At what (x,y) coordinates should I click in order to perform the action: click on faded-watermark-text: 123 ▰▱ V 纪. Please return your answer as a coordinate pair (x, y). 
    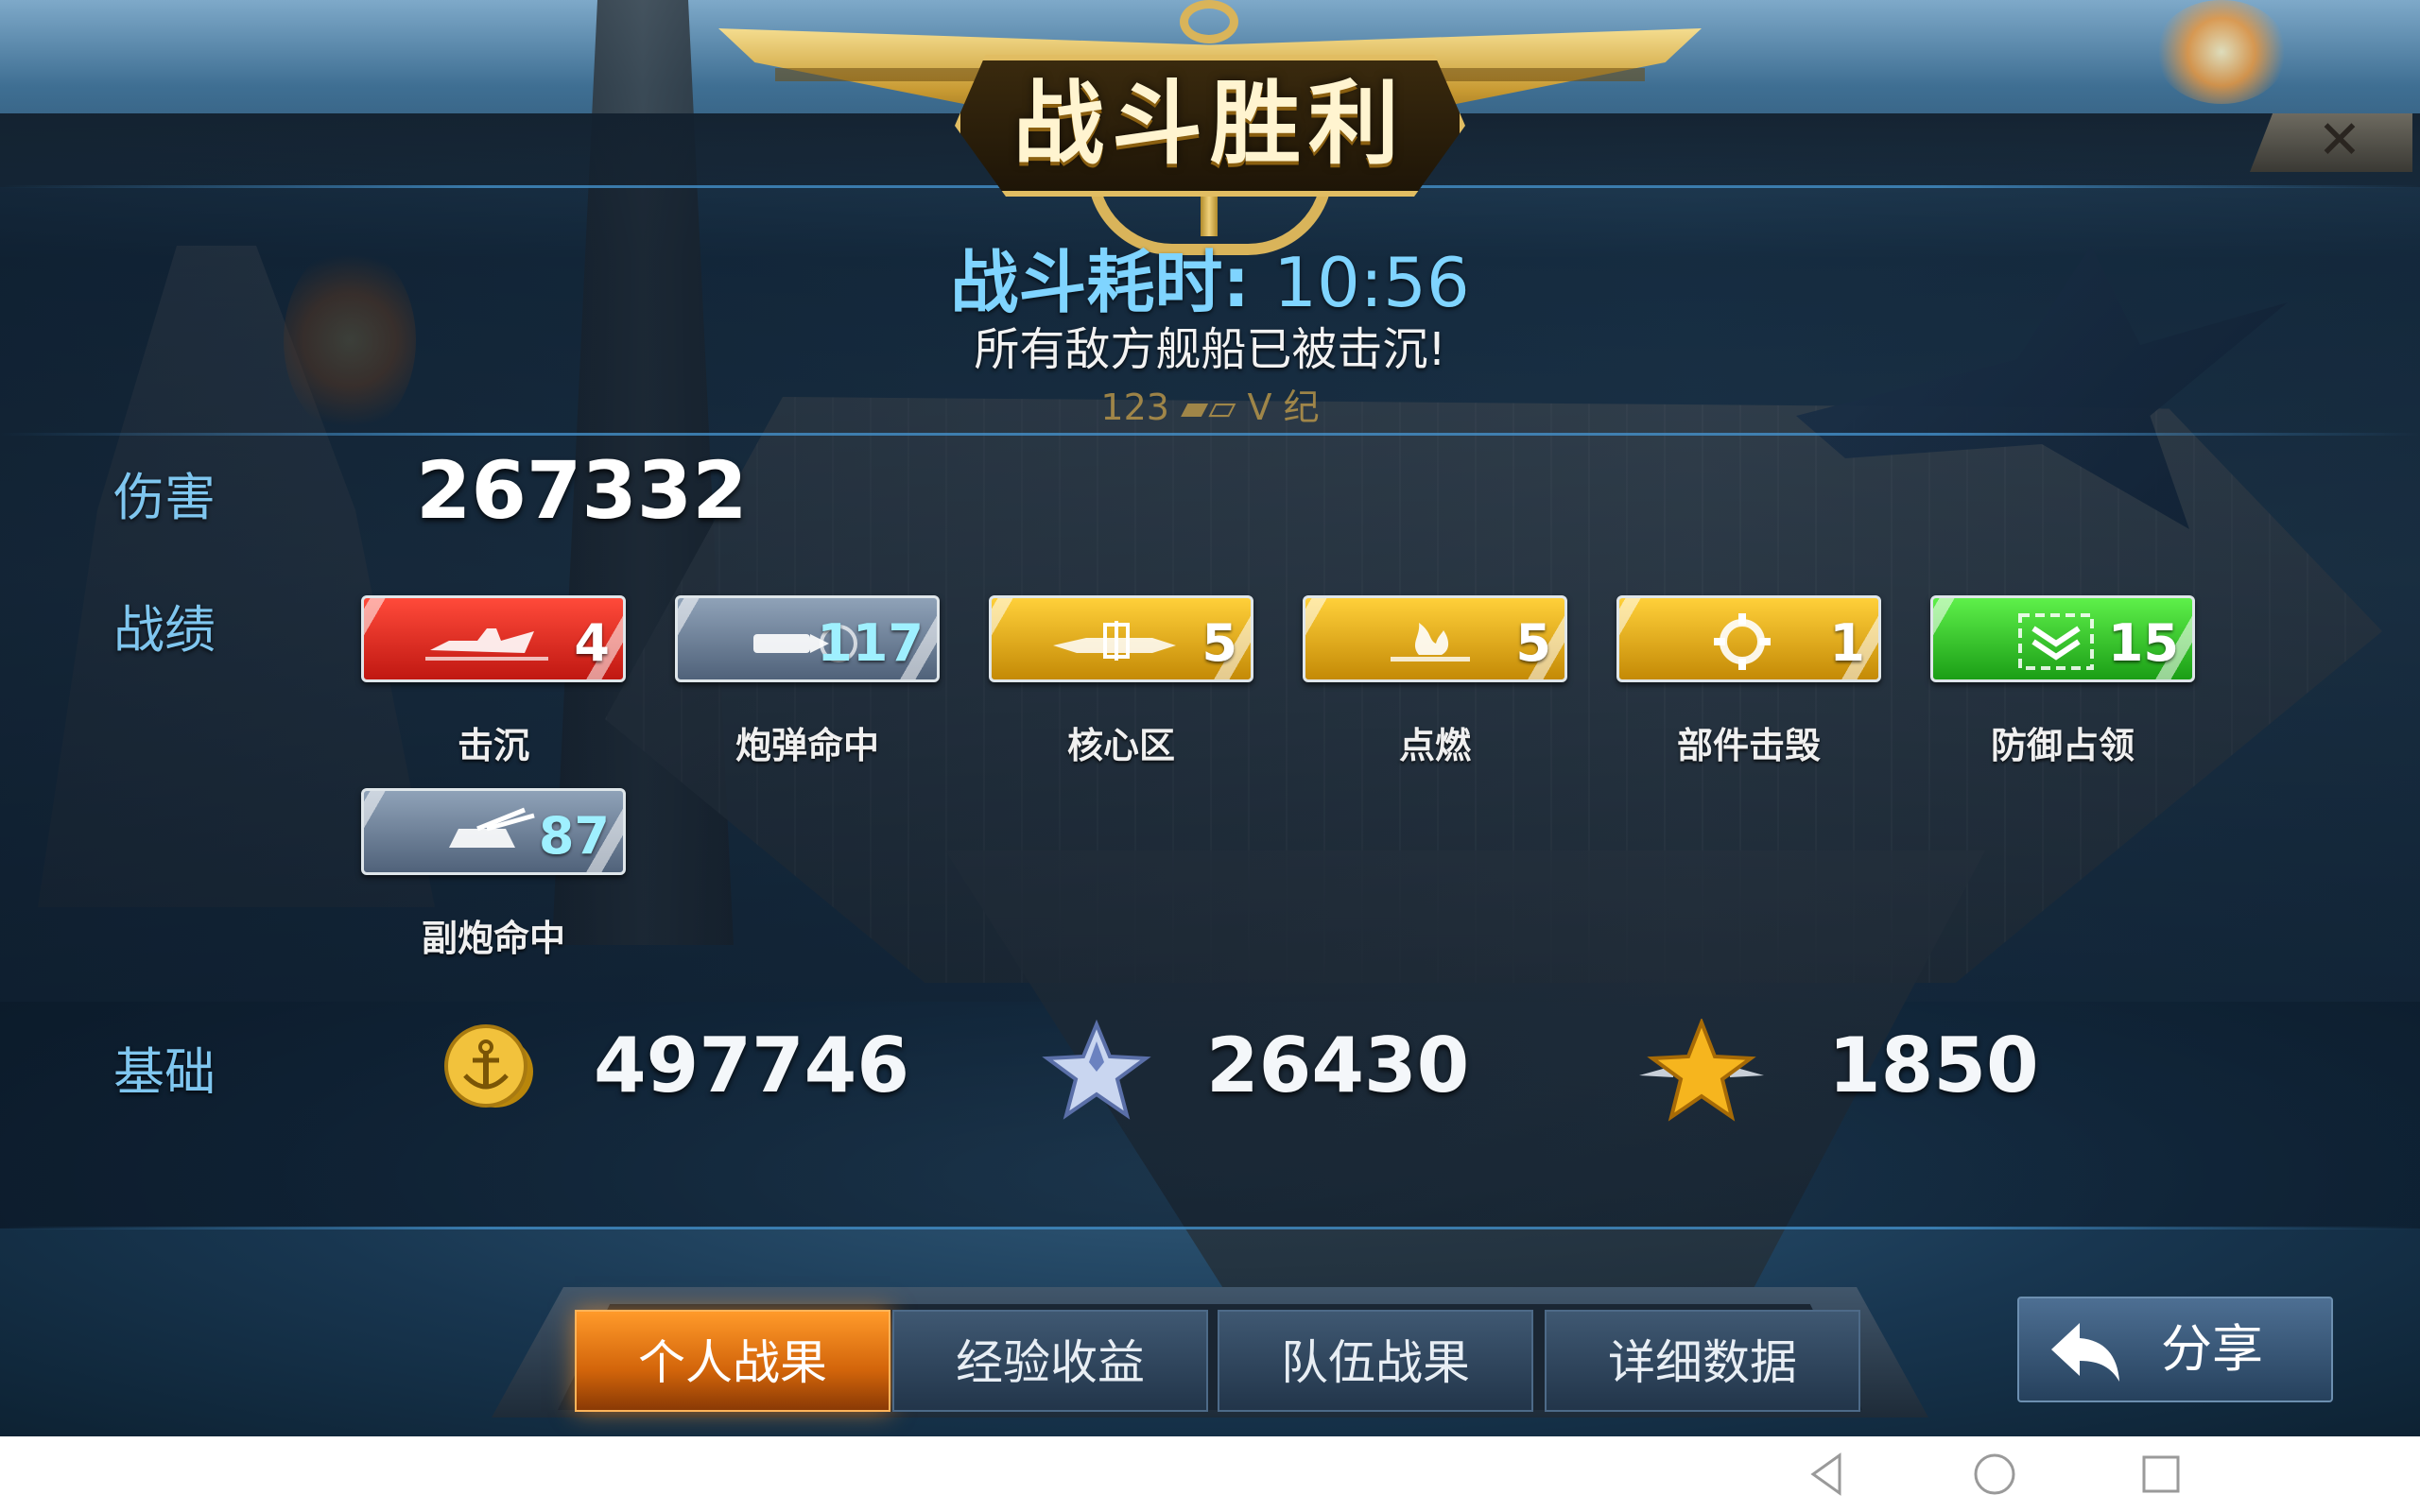
    Looking at the image, I should click on (1210, 407).